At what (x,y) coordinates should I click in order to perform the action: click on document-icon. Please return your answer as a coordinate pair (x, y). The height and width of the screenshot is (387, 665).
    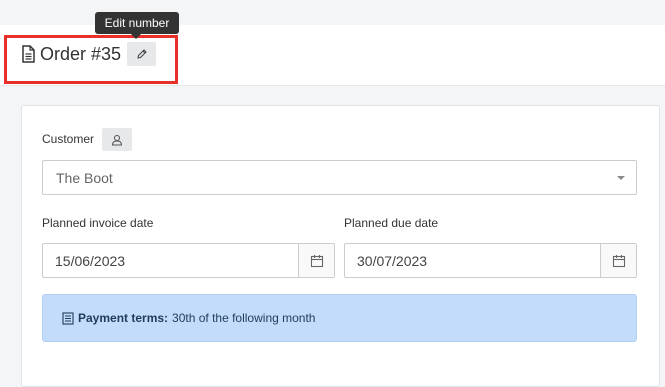
    Looking at the image, I should click on (28, 54).